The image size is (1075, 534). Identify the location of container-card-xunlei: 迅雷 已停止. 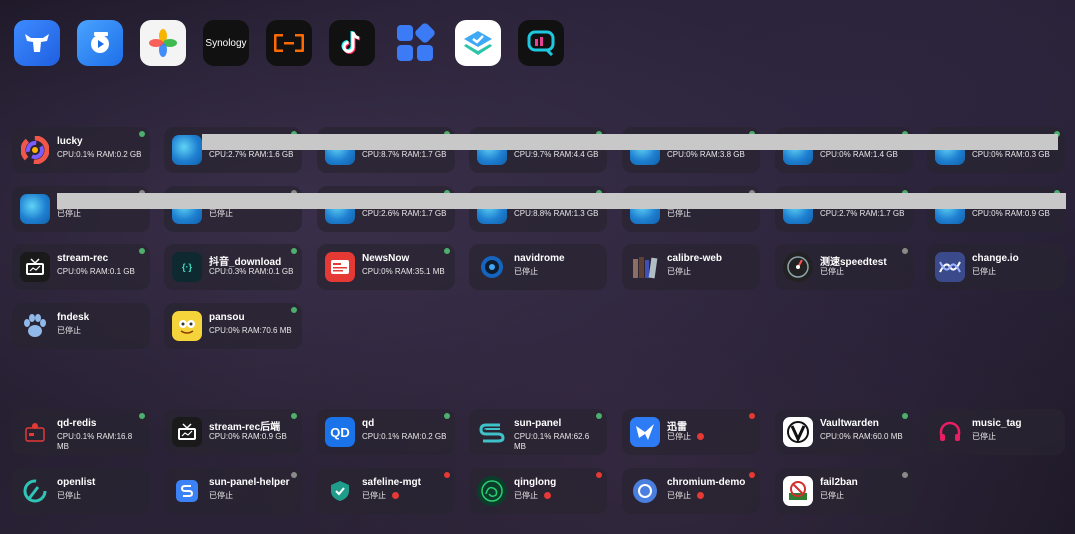
(691, 432).